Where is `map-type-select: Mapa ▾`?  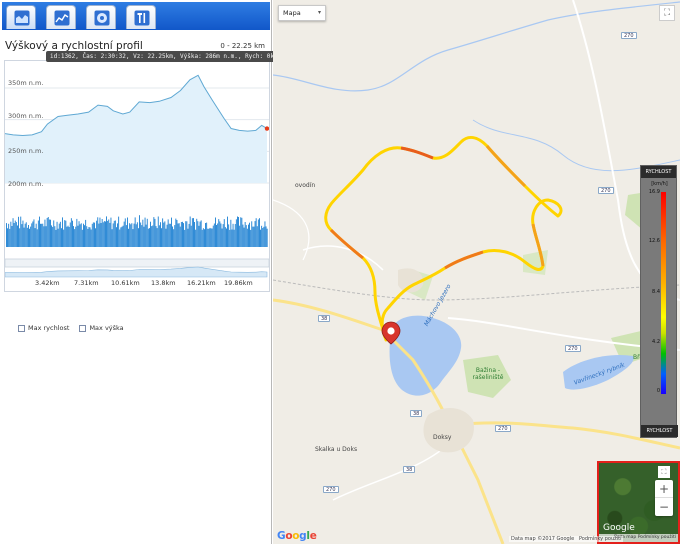 map-type-select: Mapa ▾ is located at coordinates (302, 13).